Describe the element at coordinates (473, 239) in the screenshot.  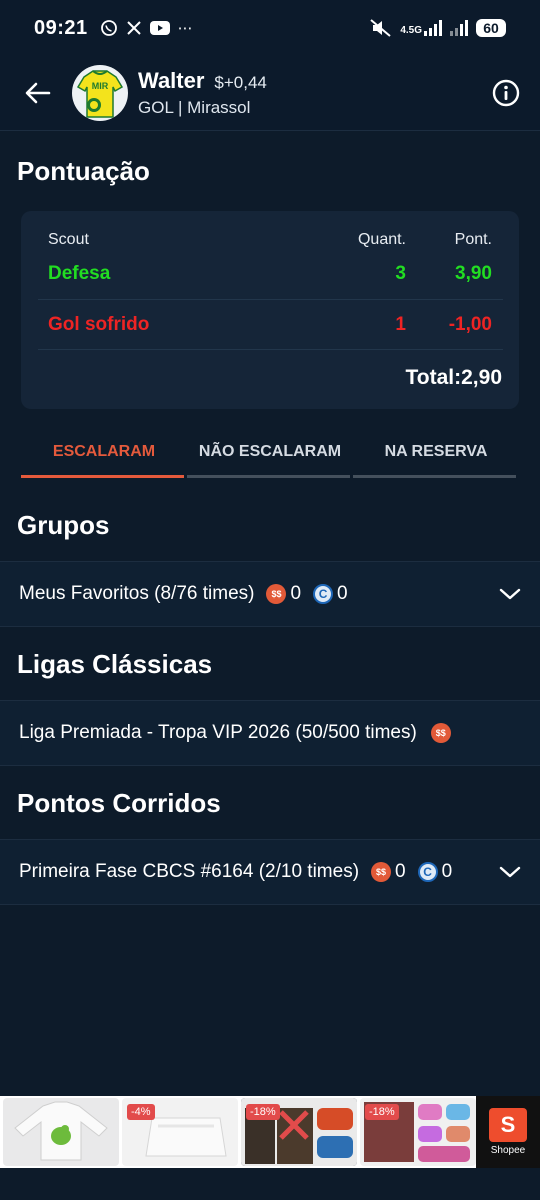
I see `pont-col-header: Pont.` at that location.